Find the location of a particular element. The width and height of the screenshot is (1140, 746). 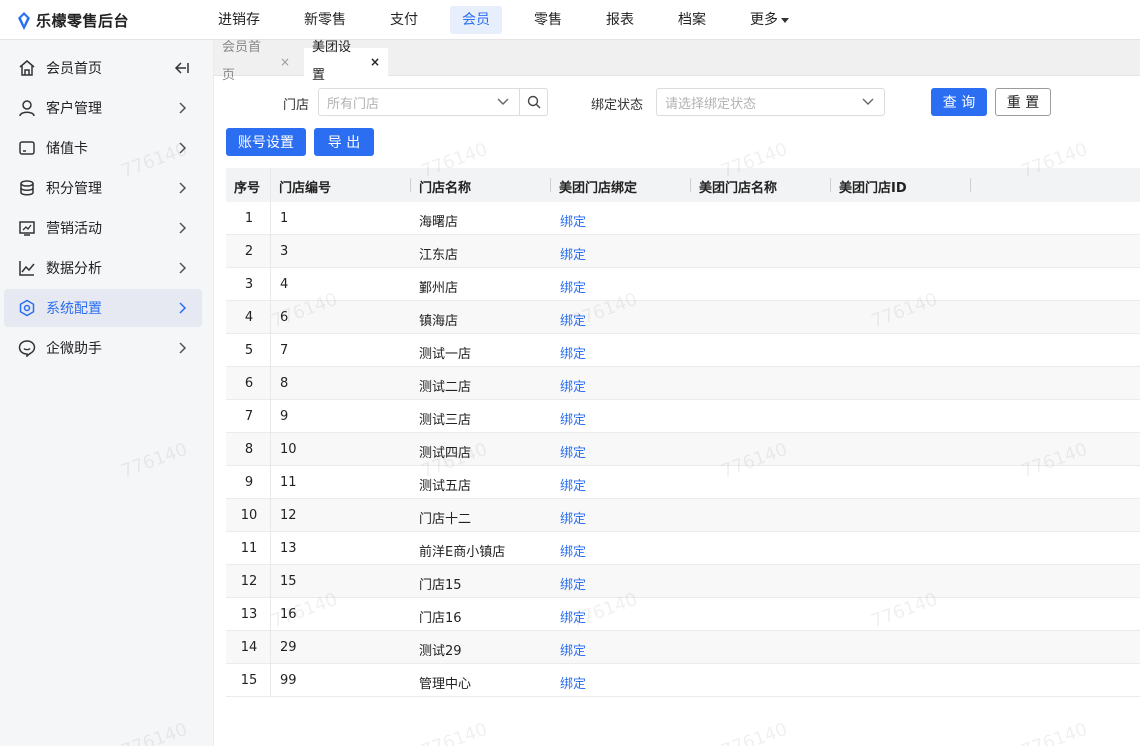

sidebar-item-points: 积分管理 is located at coordinates (103, 188).